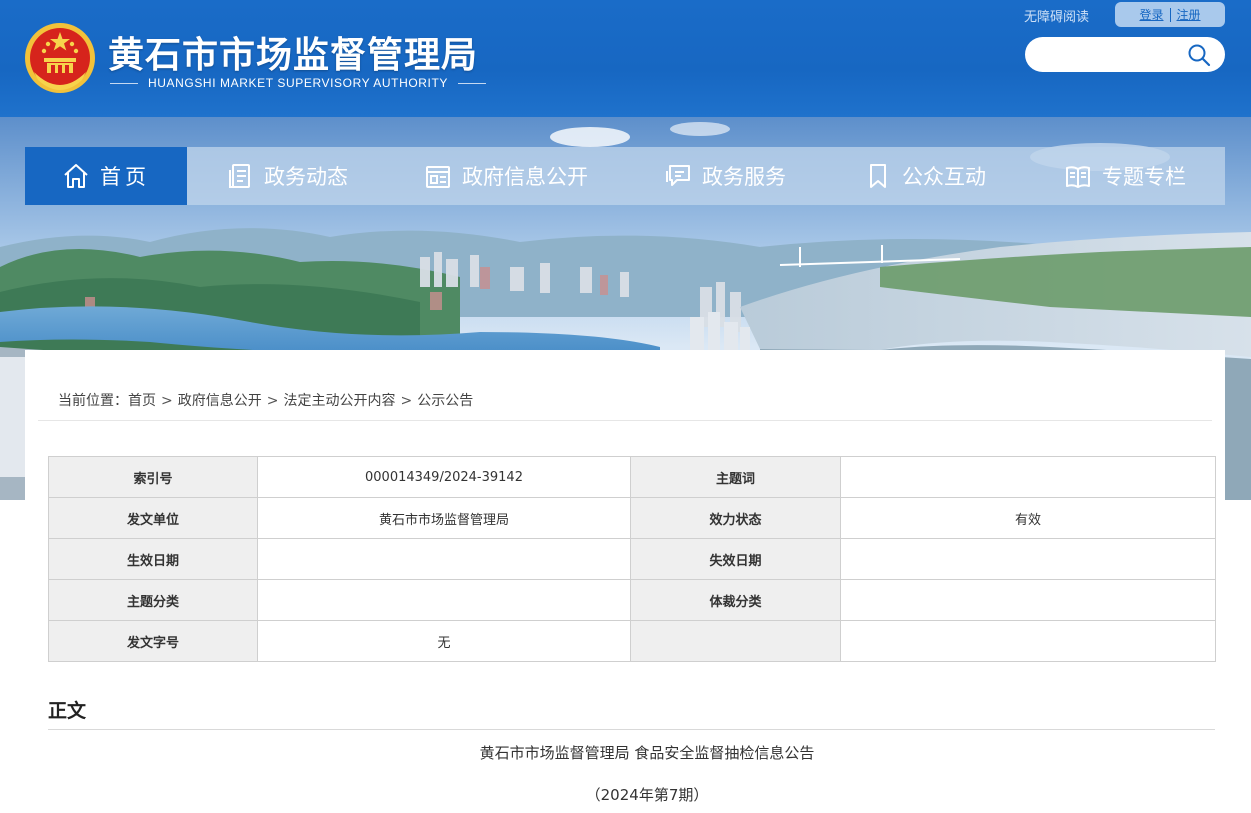  I want to click on meta-label-index-no: 索引号, so click(153, 477).